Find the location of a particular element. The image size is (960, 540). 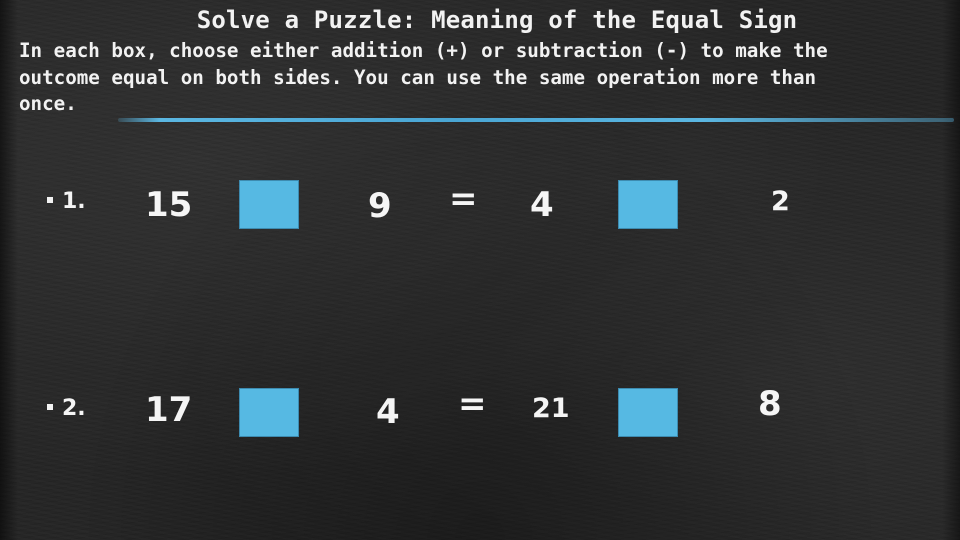

right-operand-a: 4 is located at coordinates (542, 205).